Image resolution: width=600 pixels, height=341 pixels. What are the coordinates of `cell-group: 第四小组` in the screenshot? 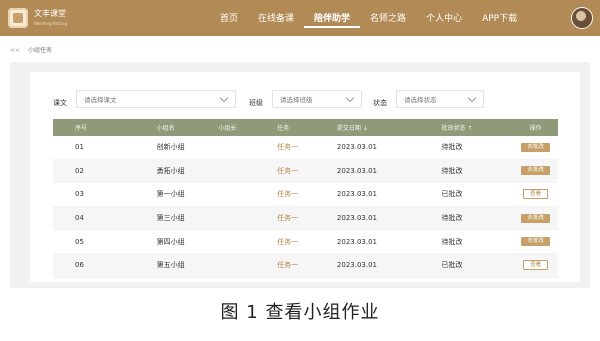 It's located at (170, 241).